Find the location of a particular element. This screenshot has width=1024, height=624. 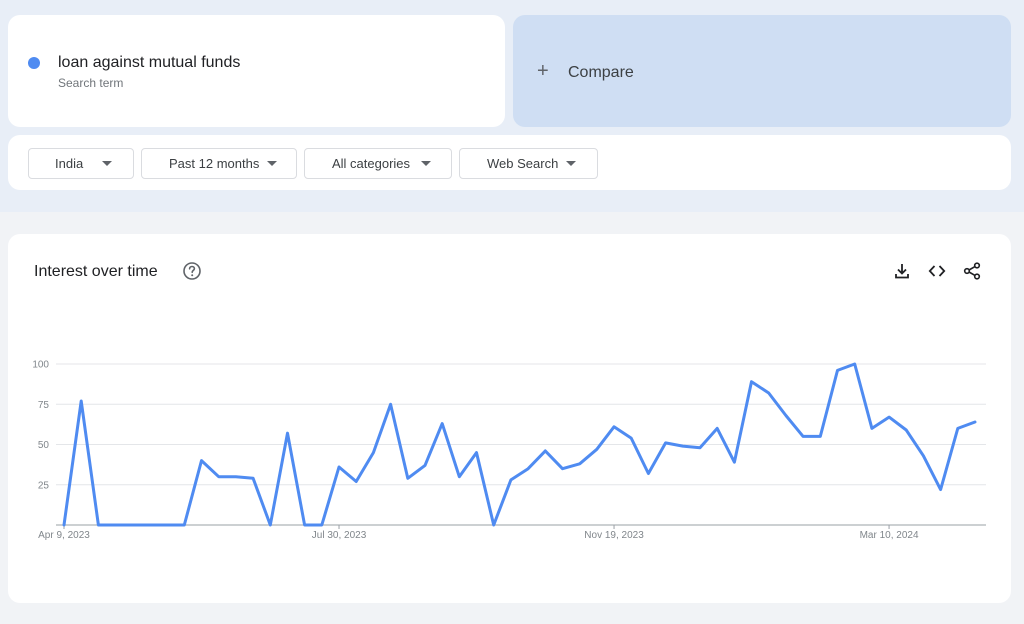

region-filter-dropdown: India is located at coordinates (81, 163).